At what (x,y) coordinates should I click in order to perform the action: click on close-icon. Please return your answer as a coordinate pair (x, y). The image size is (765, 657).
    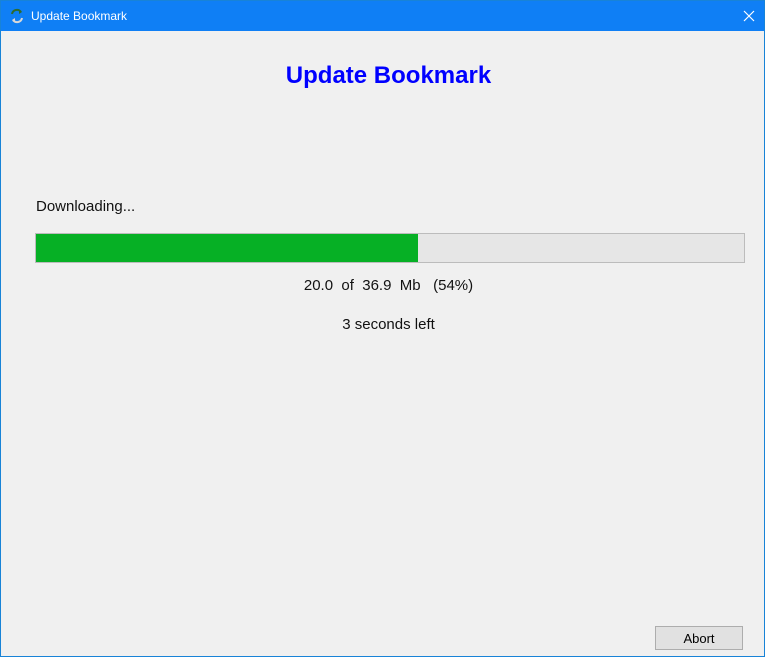
    Looking at the image, I should click on (749, 16).